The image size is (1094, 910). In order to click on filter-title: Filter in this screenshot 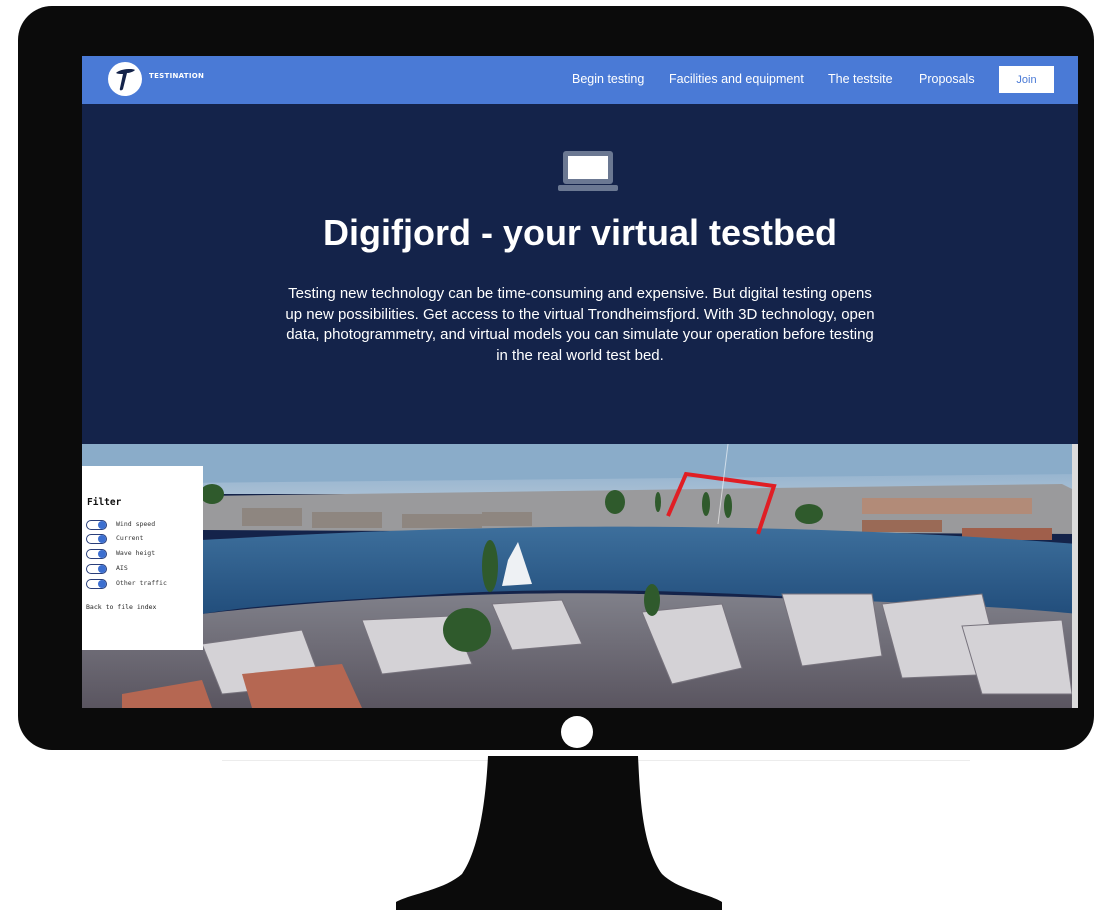, I will do `click(104, 502)`.